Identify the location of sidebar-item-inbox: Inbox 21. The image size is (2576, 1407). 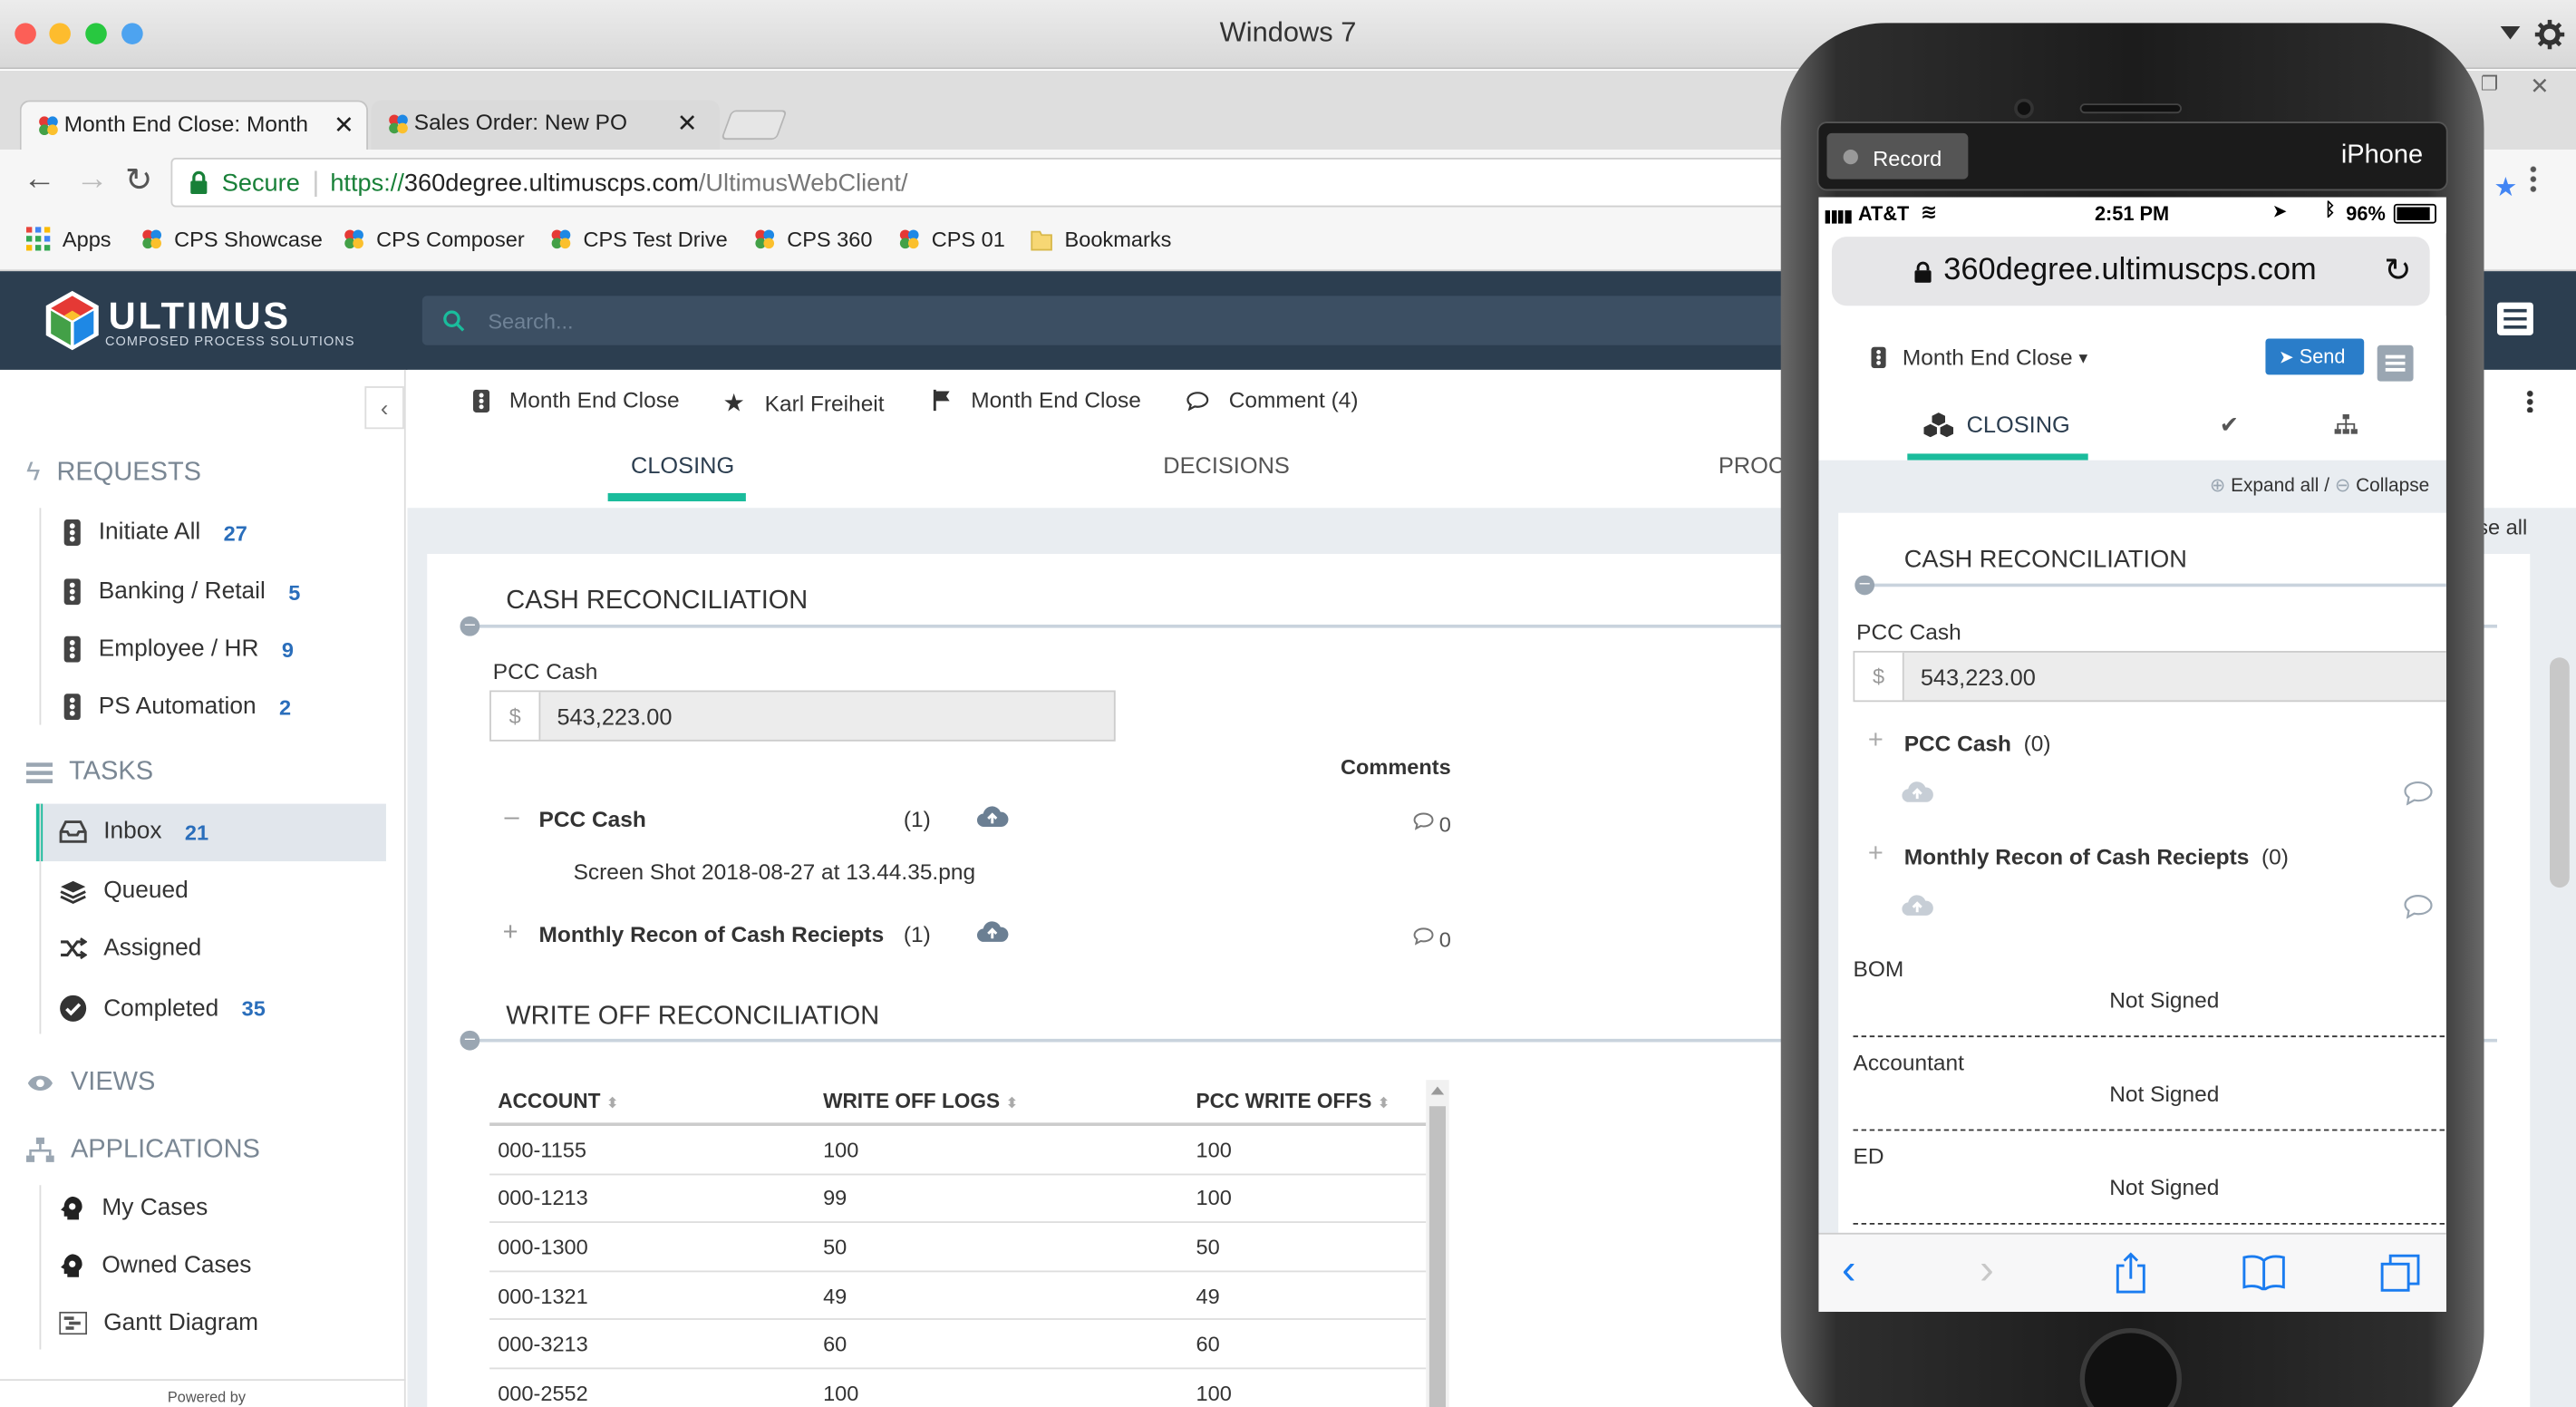
(133, 832).